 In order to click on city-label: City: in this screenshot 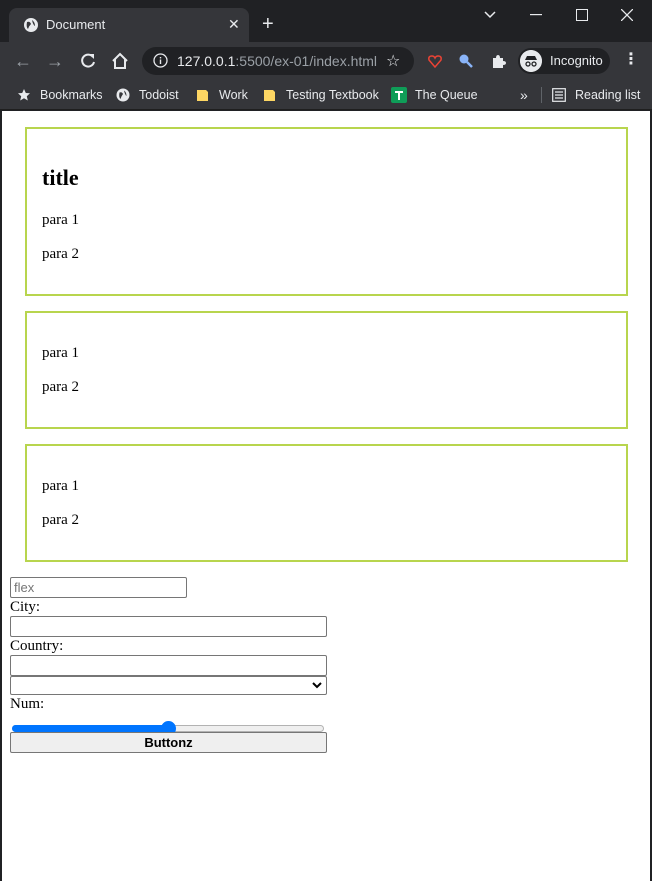, I will do `click(25, 607)`.